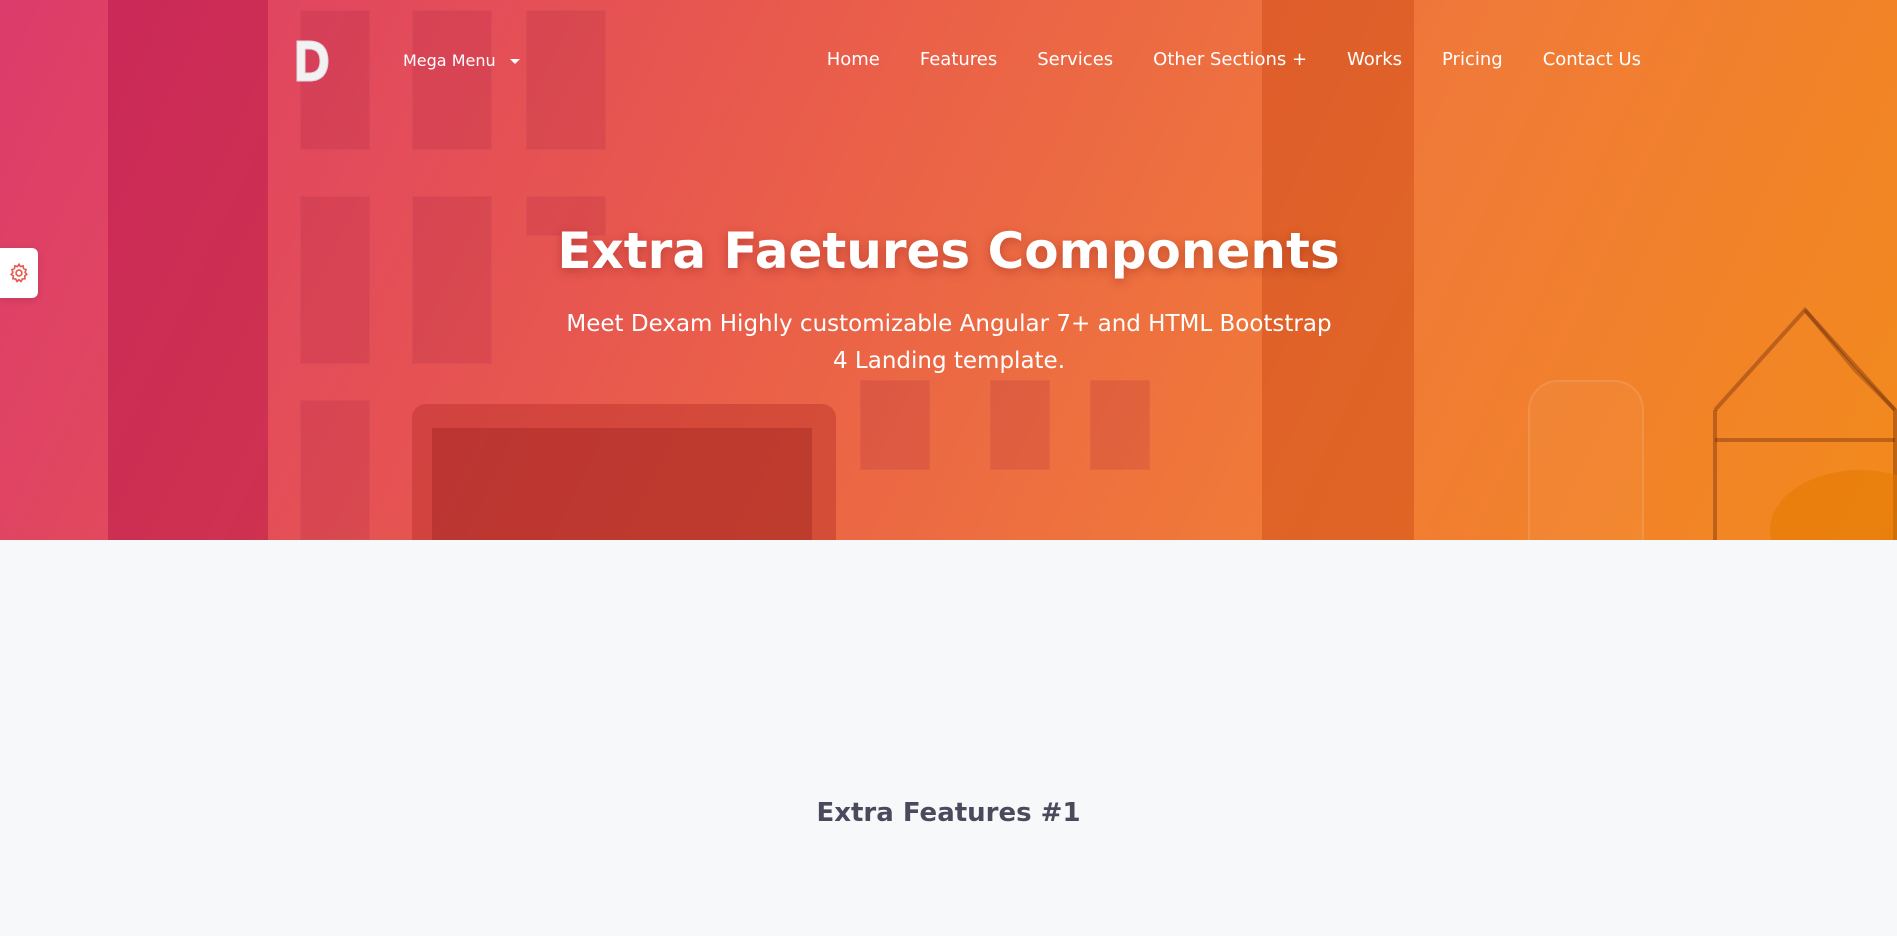 The width and height of the screenshot is (1897, 936). Describe the element at coordinates (449, 60) in the screenshot. I see `mega-menu-label: Mega Menu` at that location.